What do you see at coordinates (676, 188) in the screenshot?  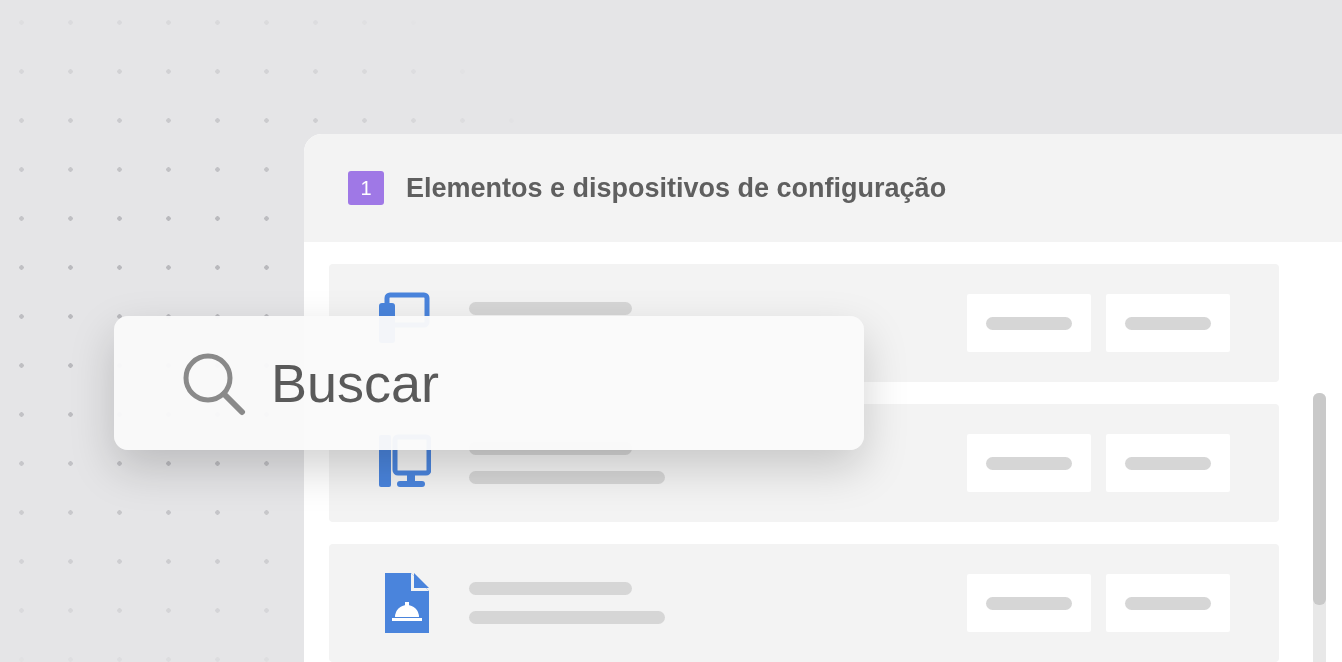 I see `panel-title: Elementos e dispositivos de configuração` at bounding box center [676, 188].